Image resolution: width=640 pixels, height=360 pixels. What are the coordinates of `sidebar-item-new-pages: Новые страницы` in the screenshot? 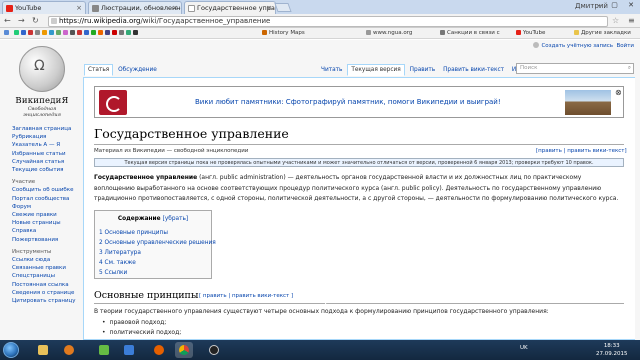 It's located at (47, 223).